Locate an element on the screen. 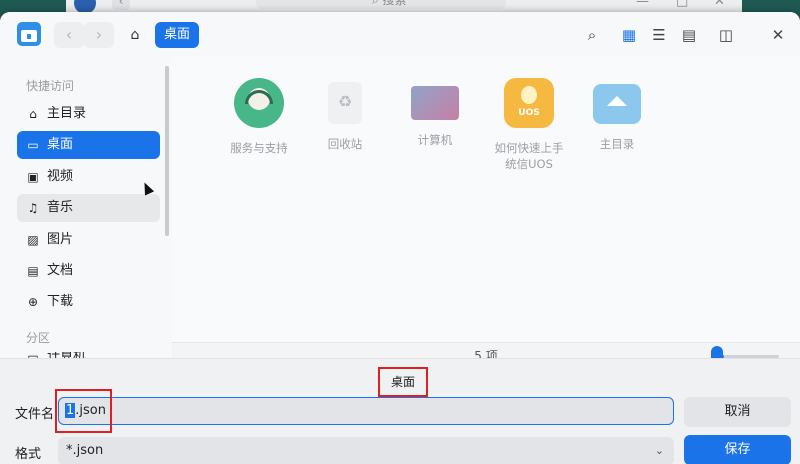  sidebar-item-music: ♫ 音乐 is located at coordinates (88, 208).